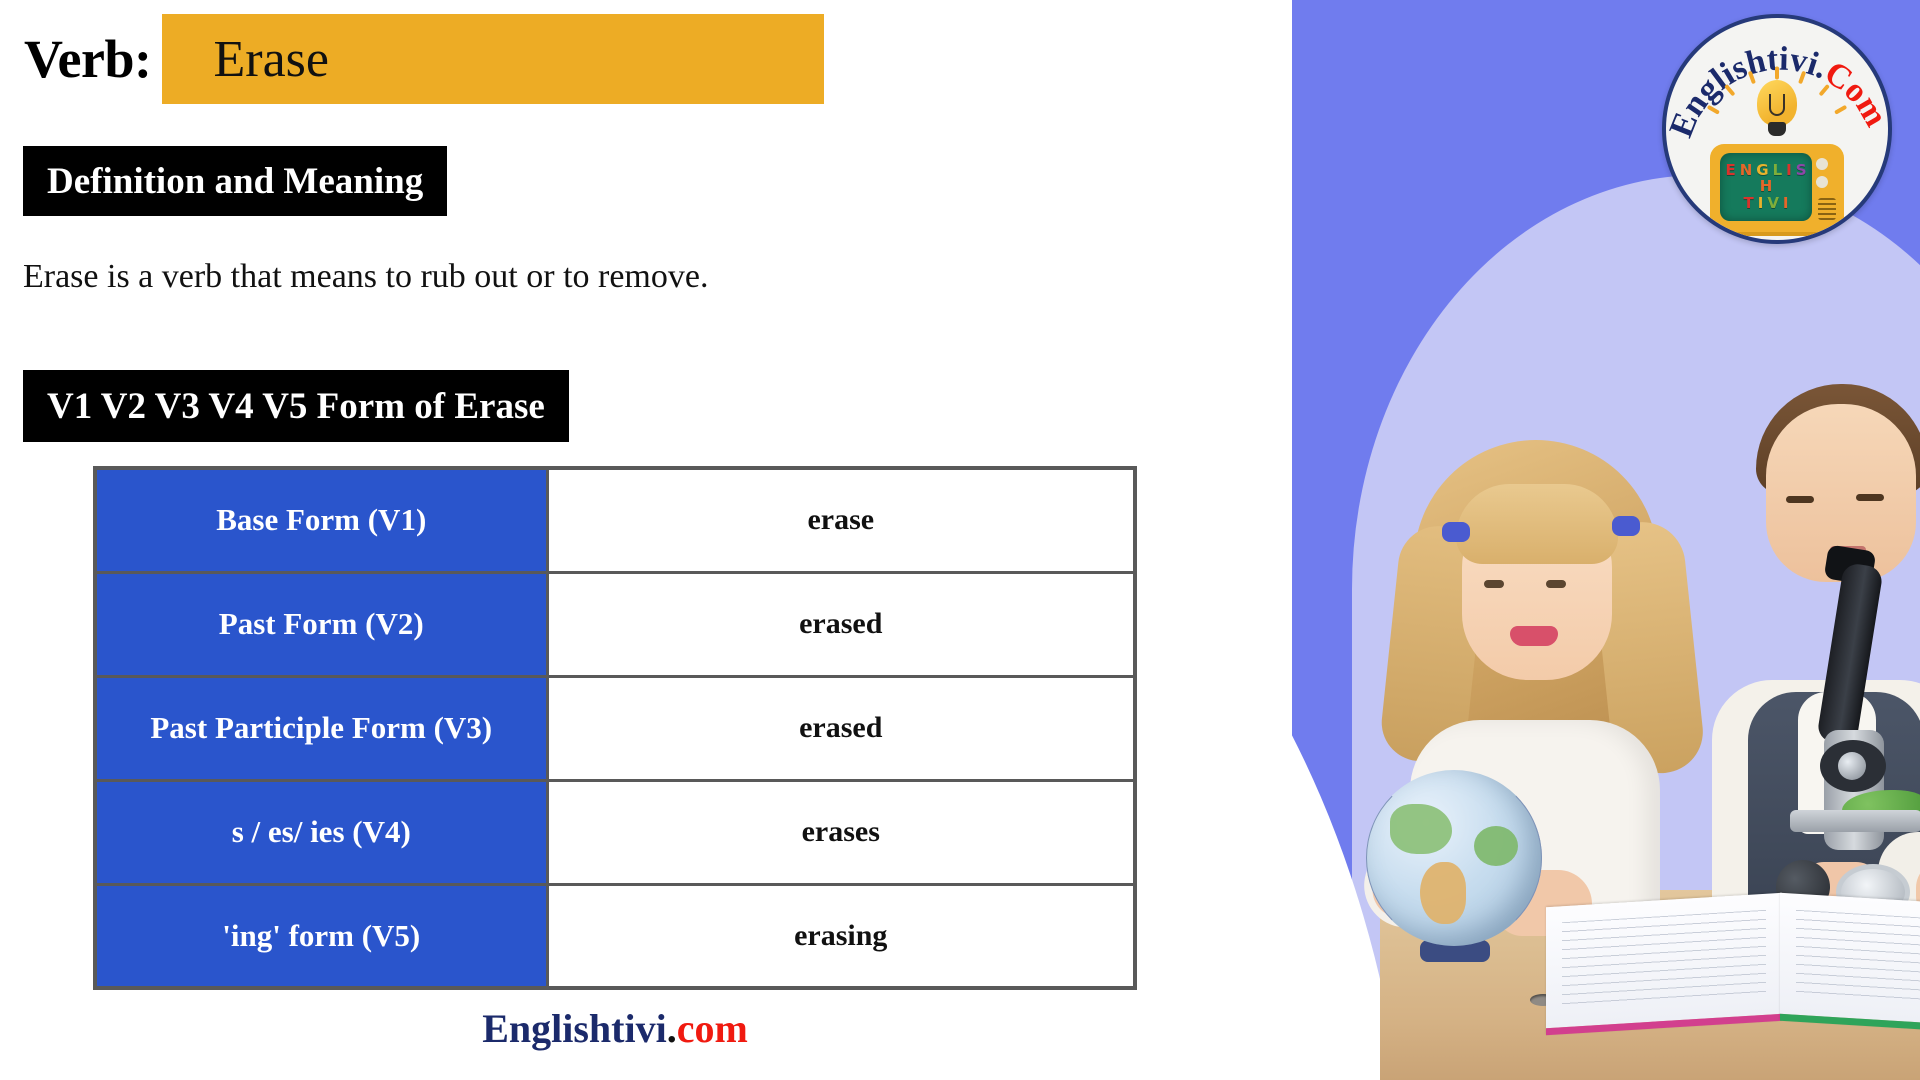 This screenshot has height=1080, width=1920. Describe the element at coordinates (1777, 73) in the screenshot. I see `bulb-ray` at that location.